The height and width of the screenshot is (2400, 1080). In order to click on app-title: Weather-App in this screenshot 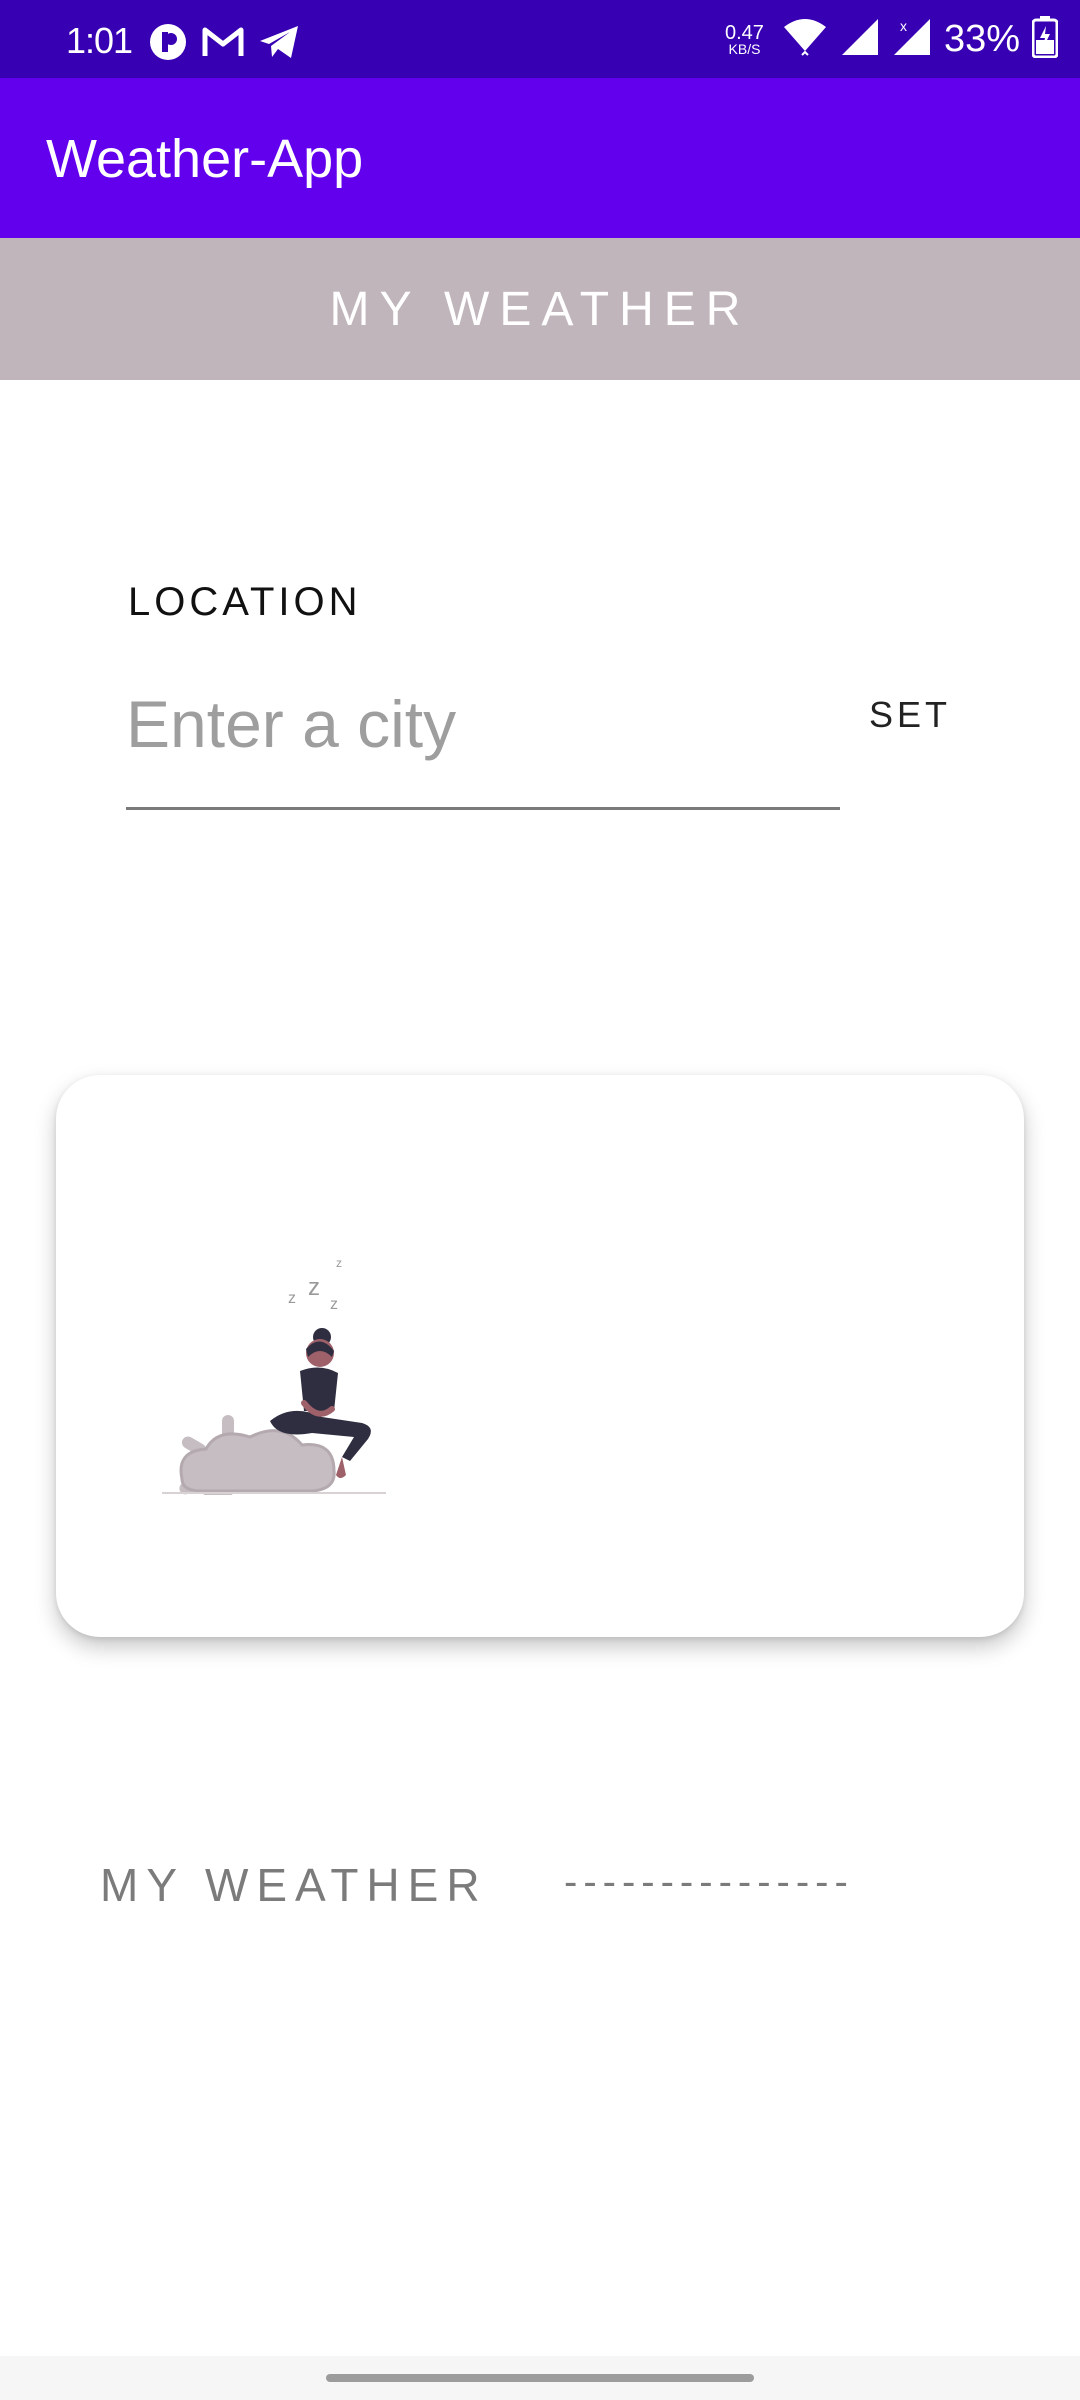, I will do `click(205, 159)`.